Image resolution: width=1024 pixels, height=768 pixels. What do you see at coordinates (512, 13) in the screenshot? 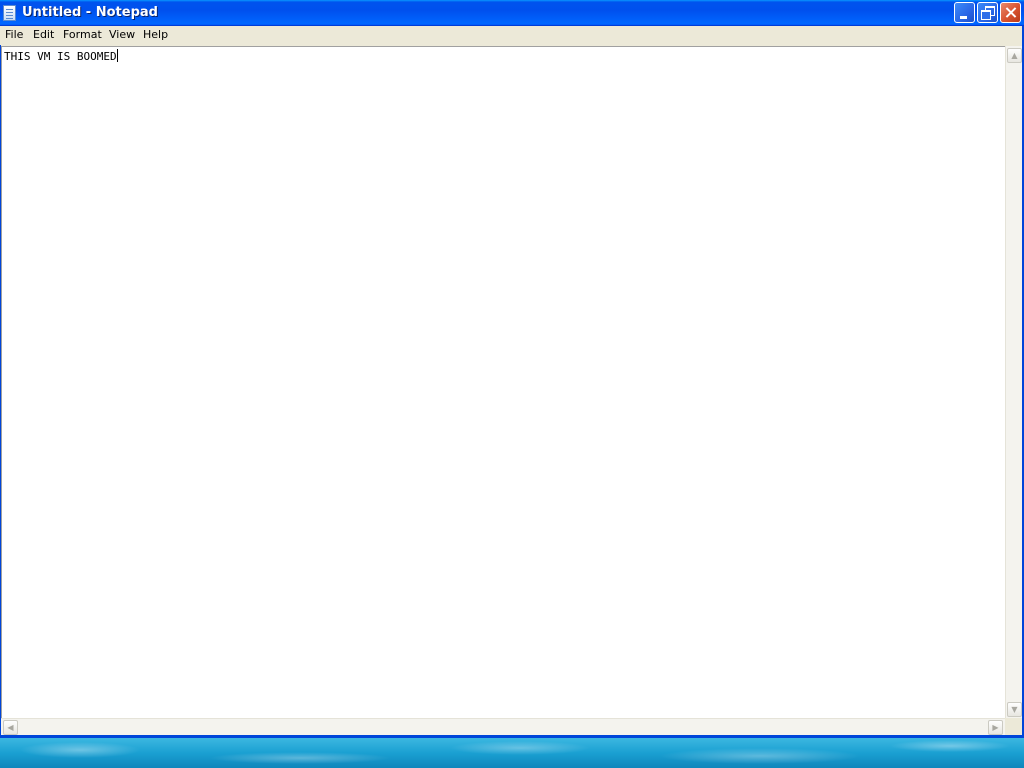
I see `title-bar: Untitled - Notepad` at bounding box center [512, 13].